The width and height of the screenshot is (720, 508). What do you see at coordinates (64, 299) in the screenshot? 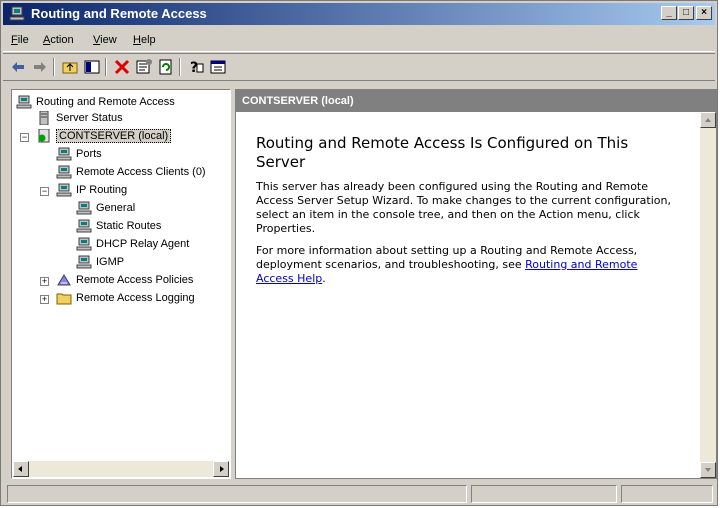
I see `folder-icon` at bounding box center [64, 299].